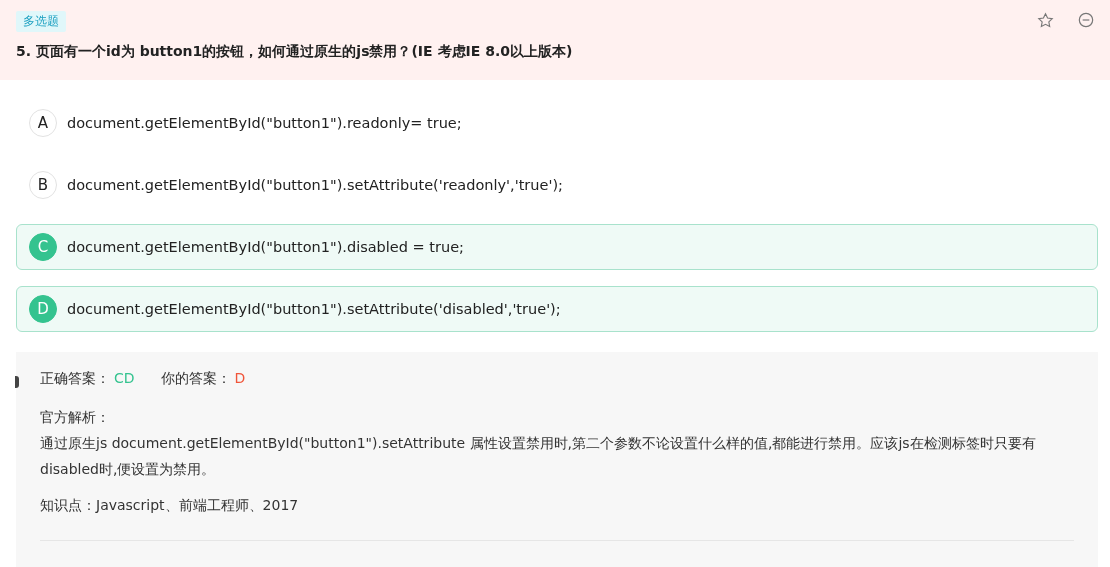 The width and height of the screenshot is (1110, 567). What do you see at coordinates (1086, 20) in the screenshot?
I see `minus-circle-icon` at bounding box center [1086, 20].